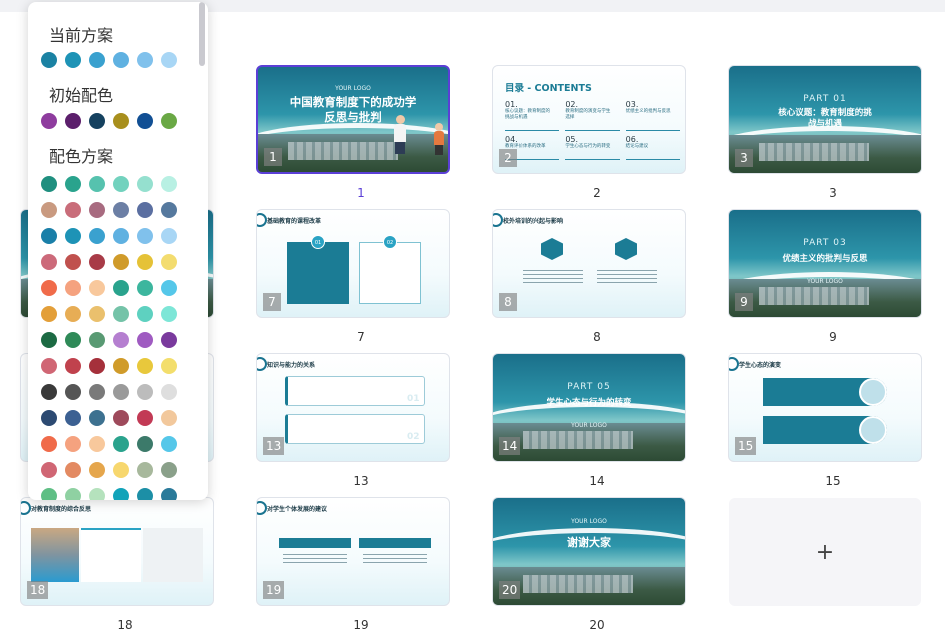 The width and height of the screenshot is (945, 638). Describe the element at coordinates (825, 263) in the screenshot. I see `slide-thumbnail-9: PART 03 优绩主义的批判与反思 YOUR LOGO 9` at that location.